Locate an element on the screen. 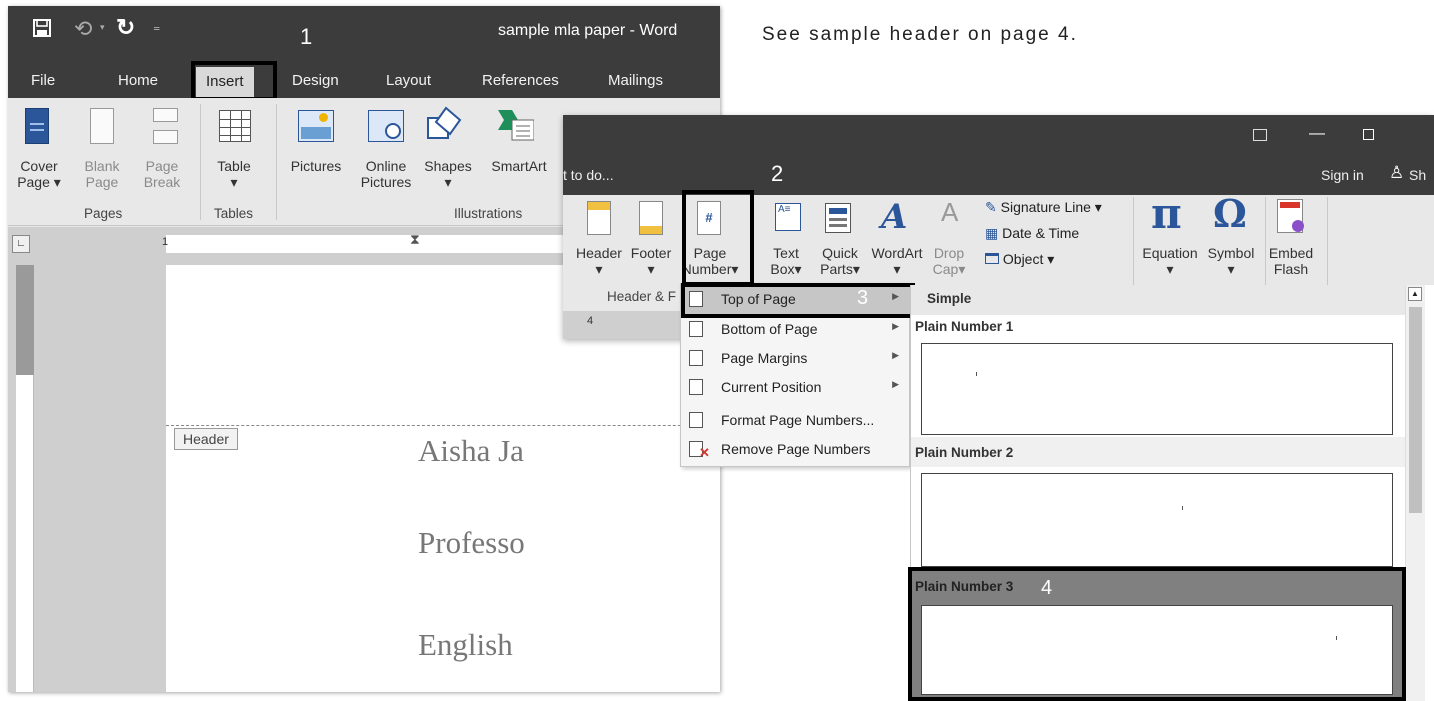 Image resolution: width=1434 pixels, height=701 pixels. equation-icon: π is located at coordinates (1166, 213).